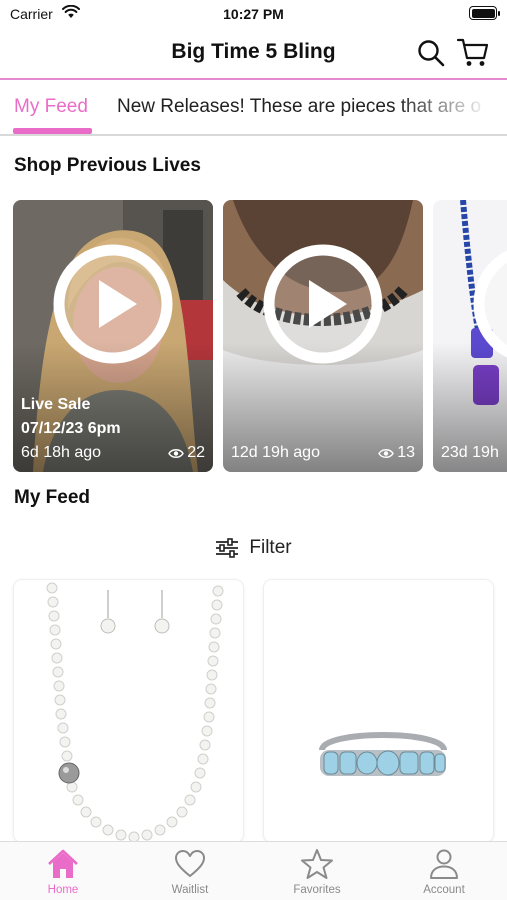  I want to click on status-bar: Carrier 10:27 PM, so click(253, 14).